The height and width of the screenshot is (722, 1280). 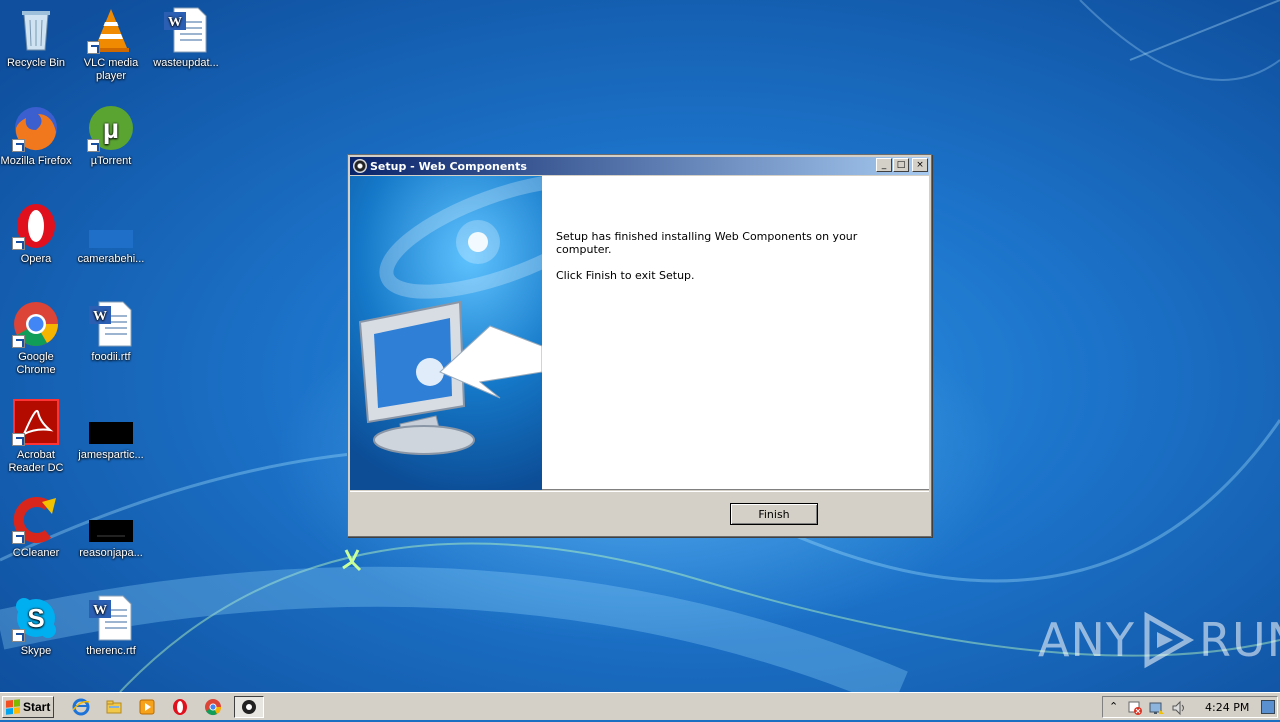 What do you see at coordinates (36, 63) in the screenshot?
I see `icon-label: Recycle Bin` at bounding box center [36, 63].